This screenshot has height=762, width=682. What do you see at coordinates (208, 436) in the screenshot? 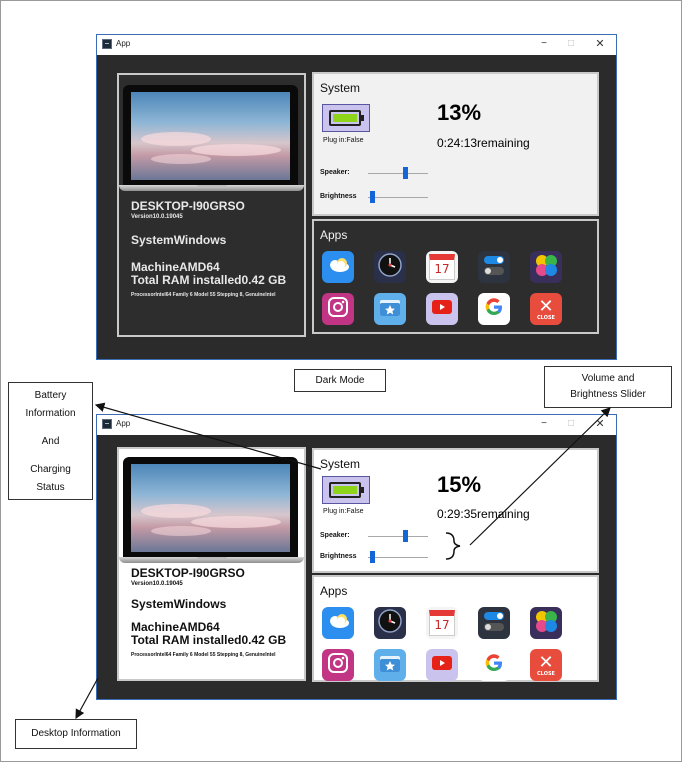
I see `battery-arrow` at bounding box center [208, 436].